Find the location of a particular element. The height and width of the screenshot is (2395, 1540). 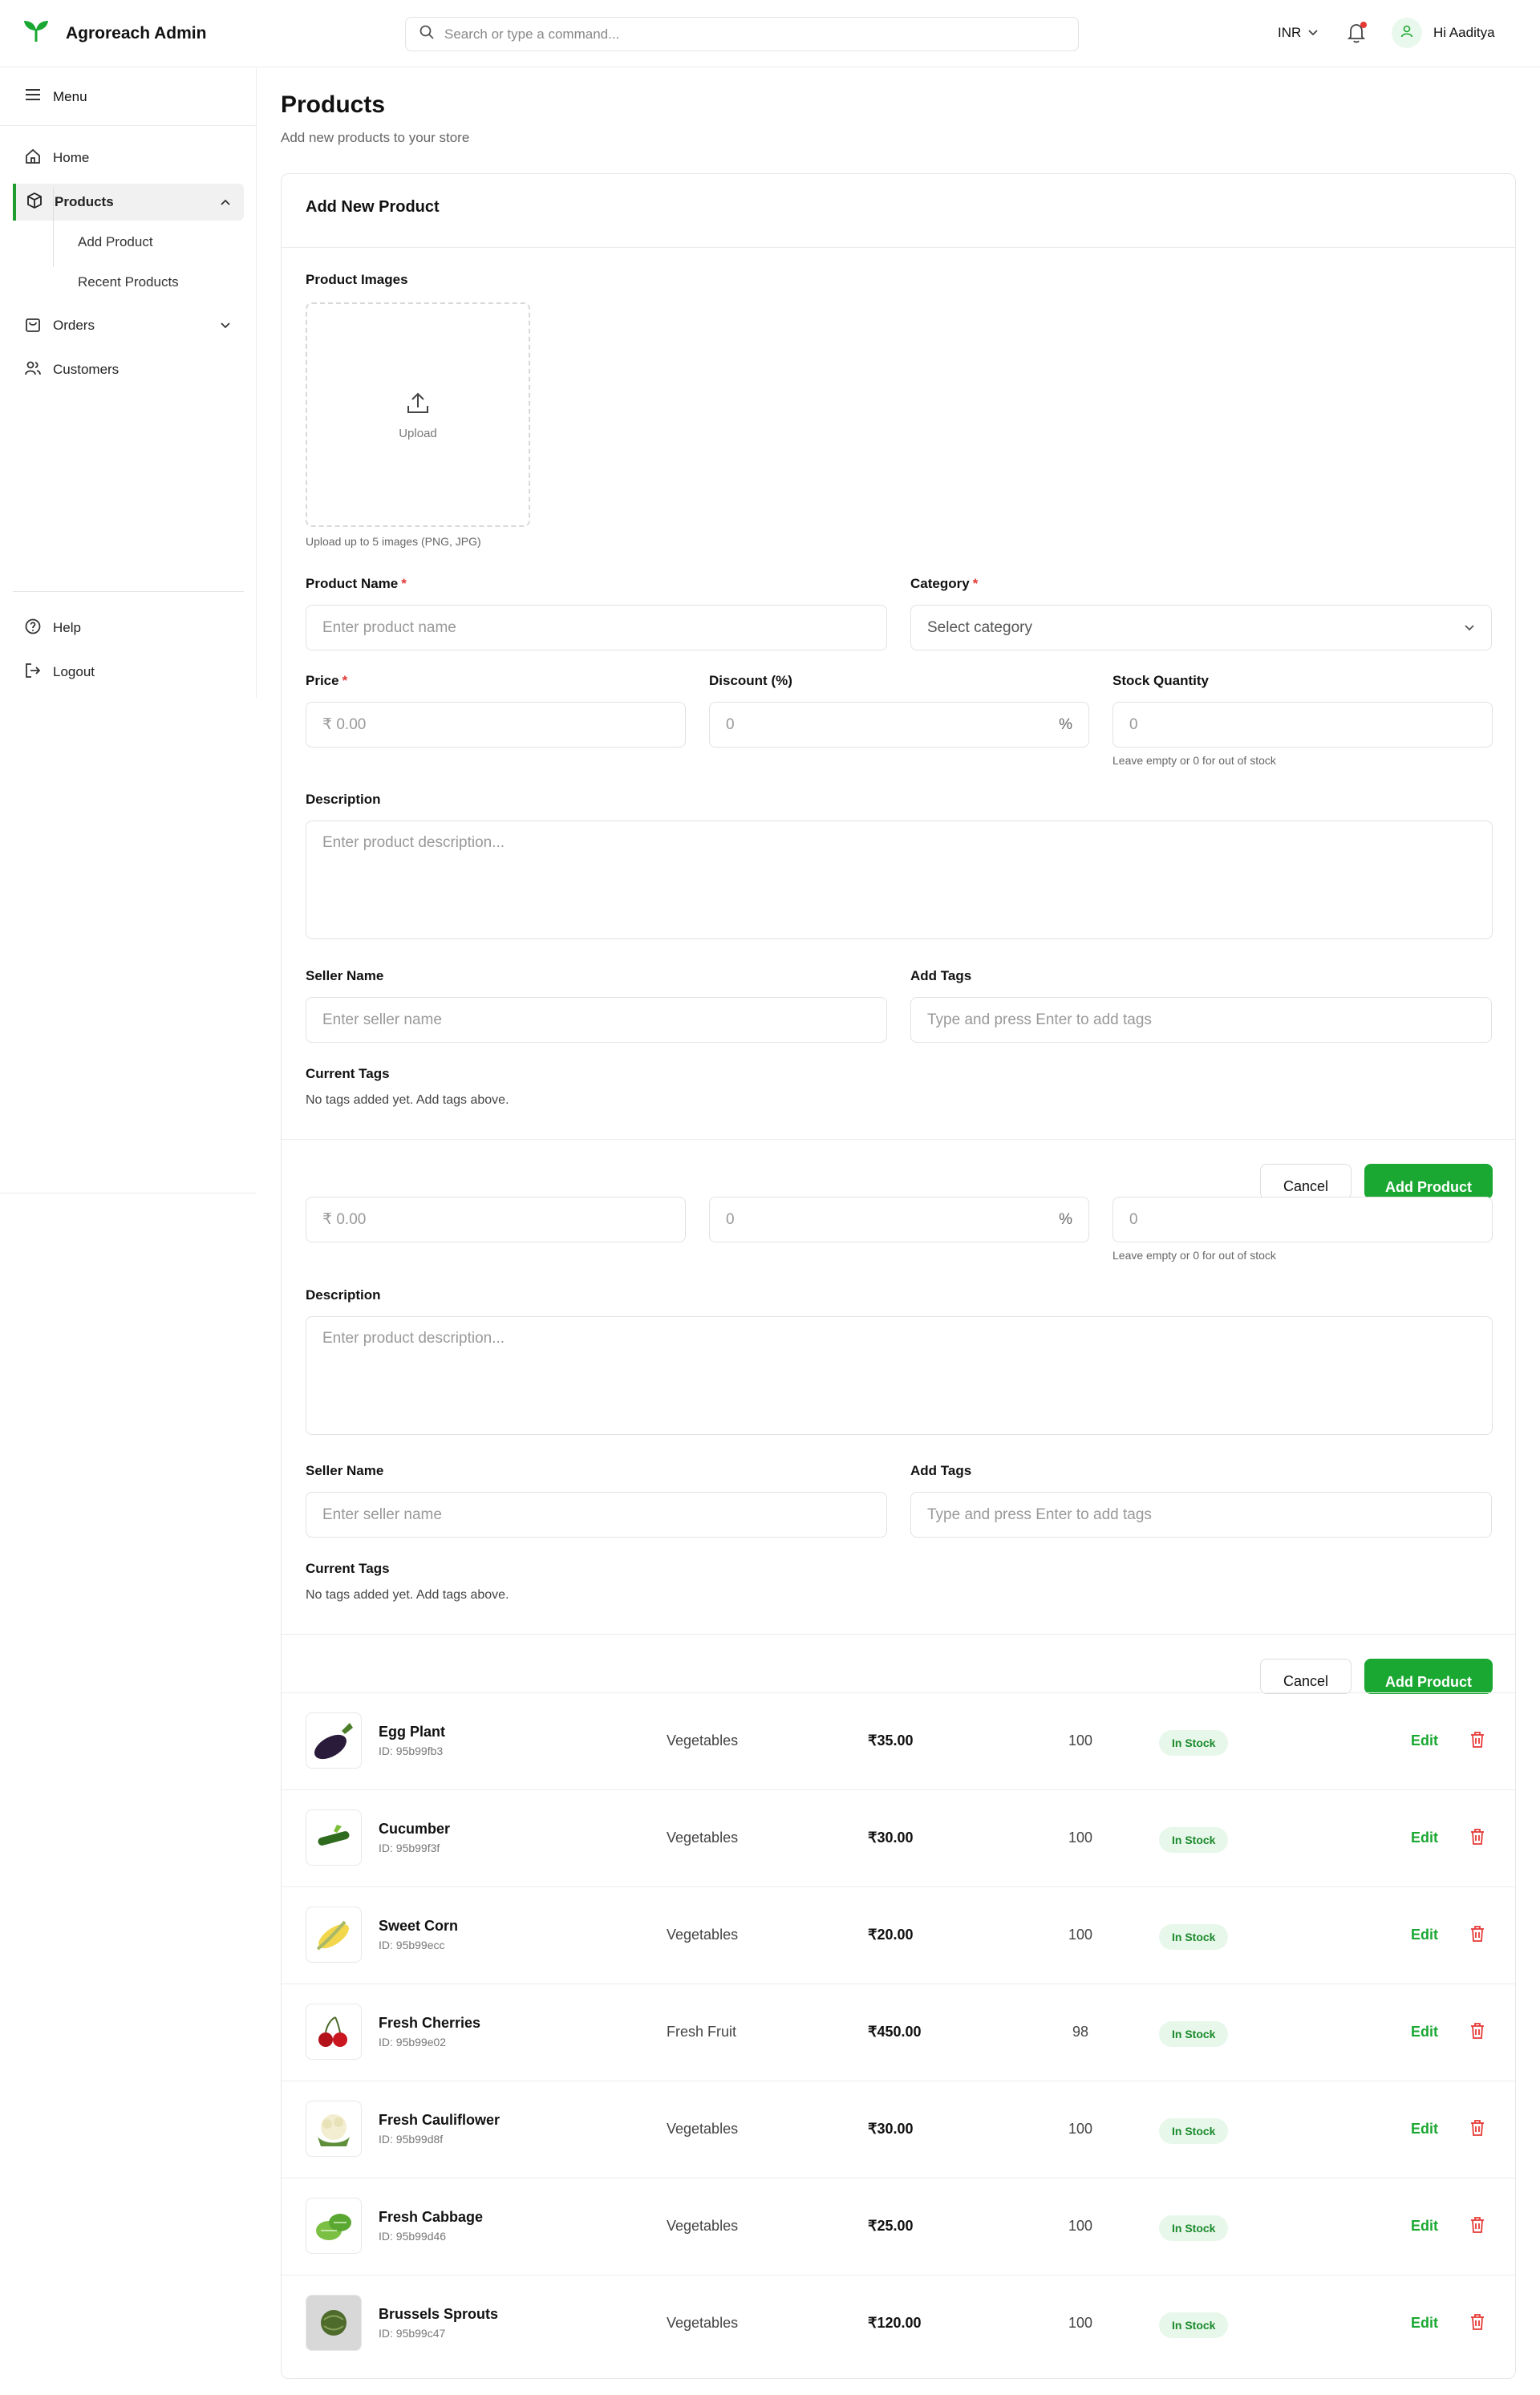

sidebar-divider is located at coordinates (128, 591).